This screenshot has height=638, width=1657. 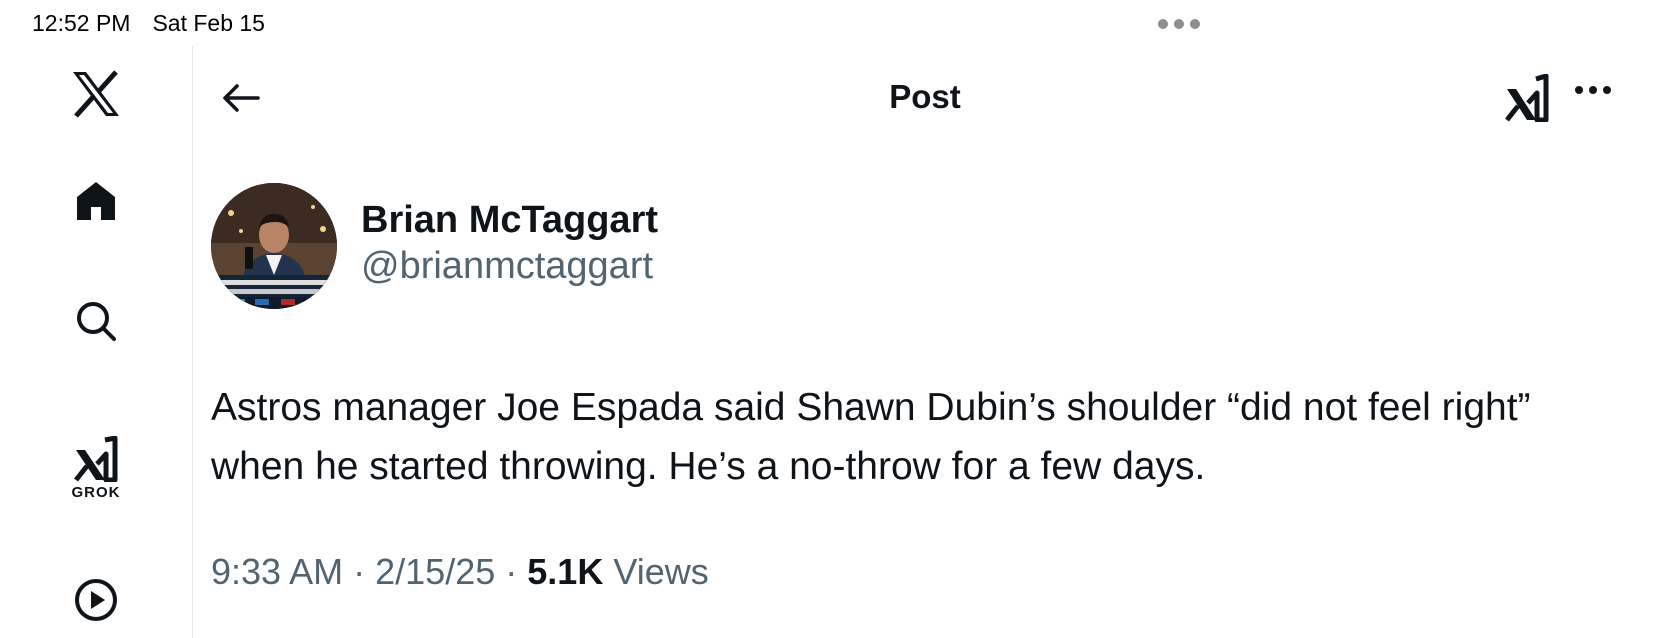 What do you see at coordinates (509, 220) in the screenshot?
I see `author-name: Brian McTaggart` at bounding box center [509, 220].